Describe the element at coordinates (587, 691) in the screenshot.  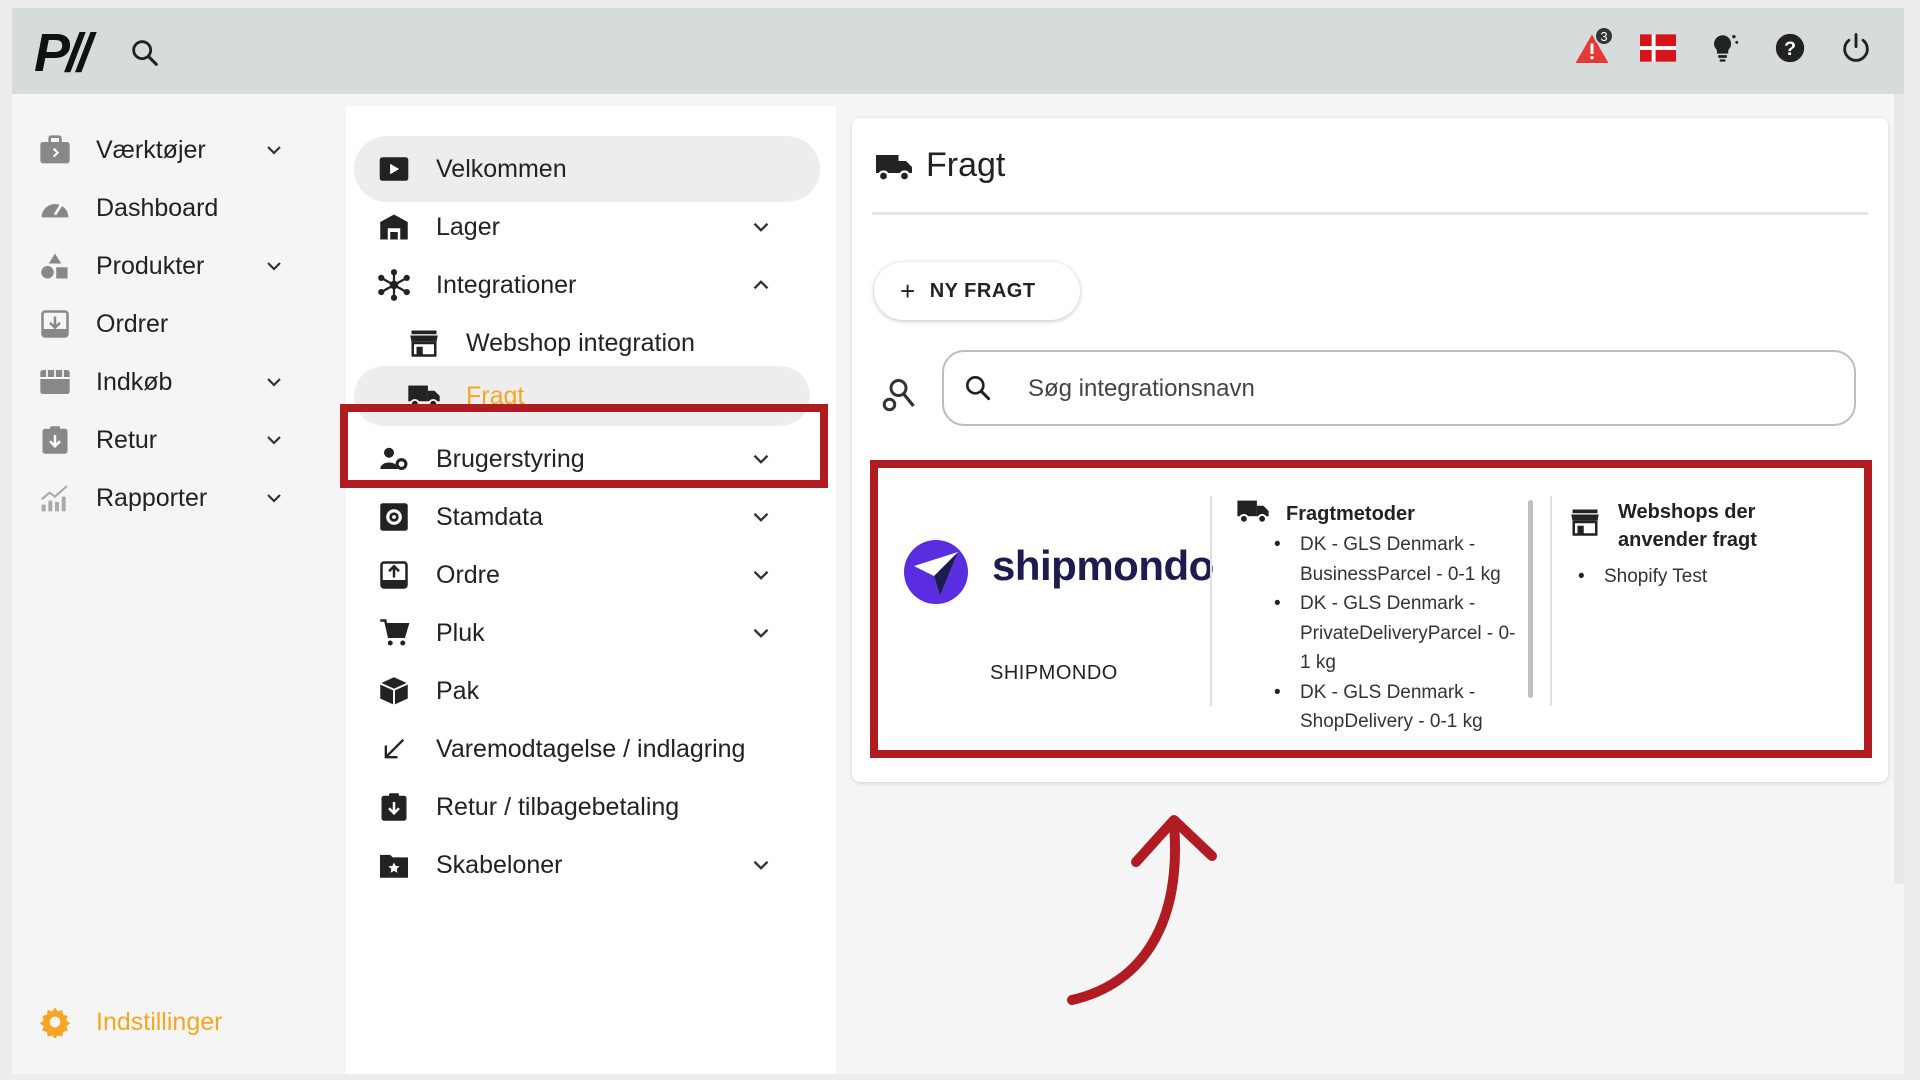
I see `menu-item-pak: Pak` at that location.